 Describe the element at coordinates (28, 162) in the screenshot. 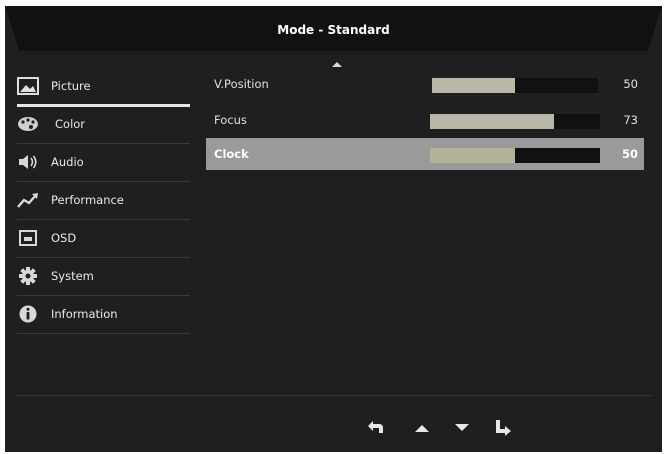

I see `speaker-icon` at that location.